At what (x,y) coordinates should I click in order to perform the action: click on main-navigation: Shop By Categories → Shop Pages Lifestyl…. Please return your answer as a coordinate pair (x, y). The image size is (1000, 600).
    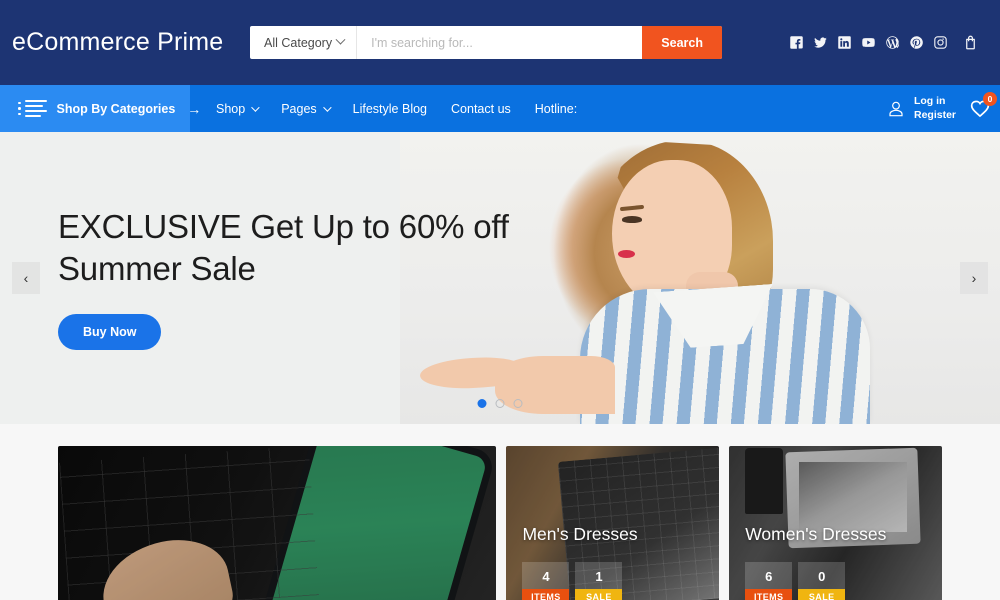
    Looking at the image, I should click on (500, 108).